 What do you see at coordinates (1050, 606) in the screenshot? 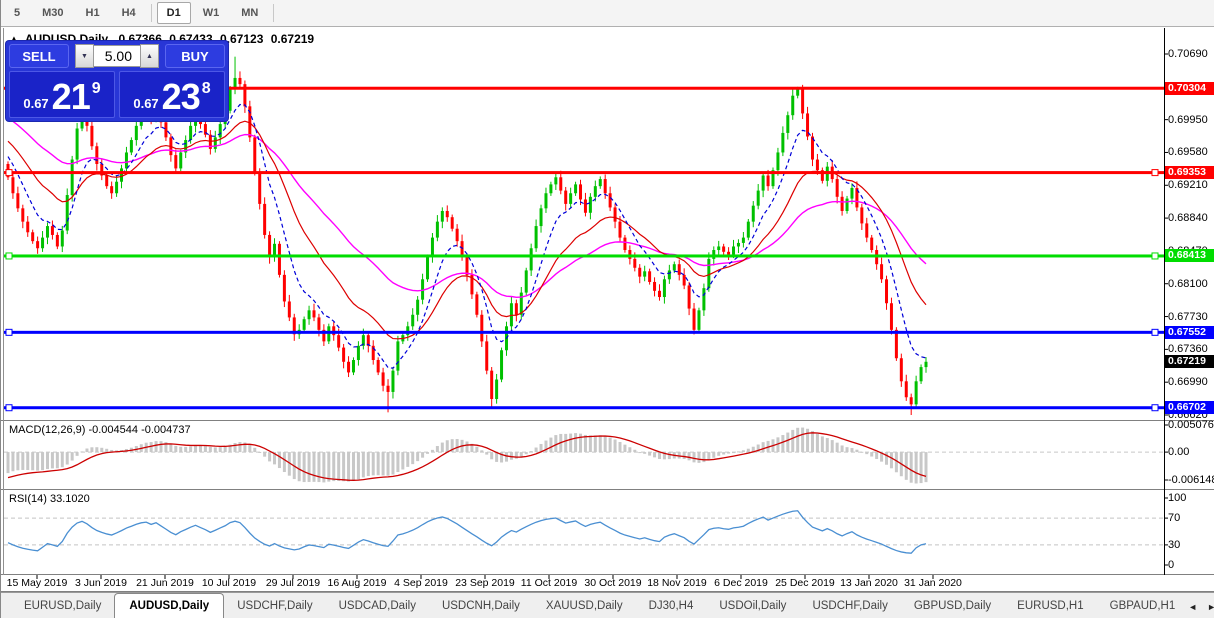
I see `tab-eurusd-h1: EURUSD,H1` at bounding box center [1050, 606].